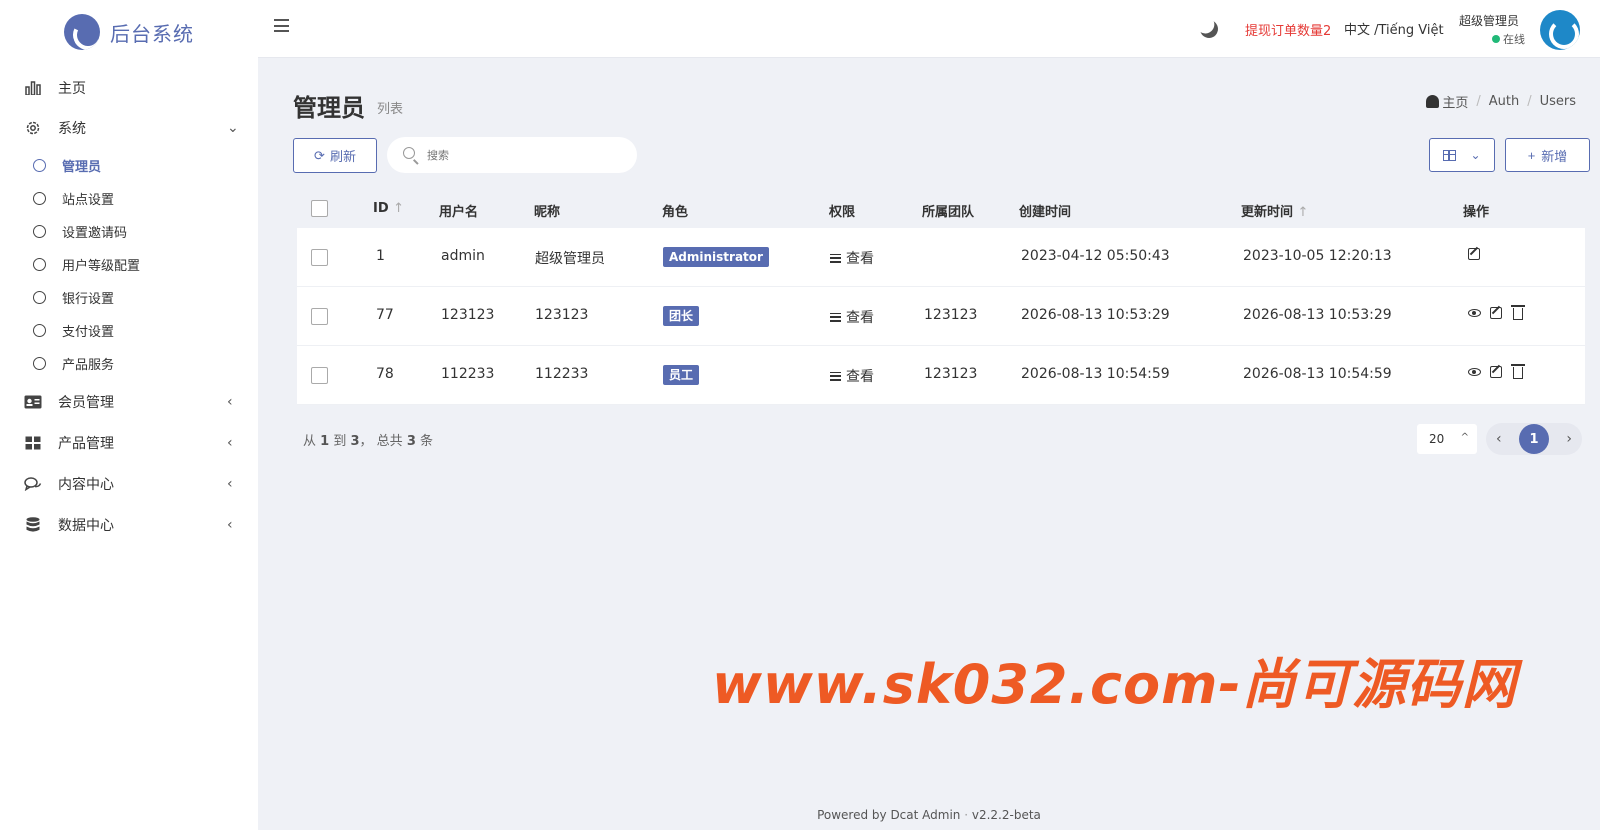 The width and height of the screenshot is (1600, 830). Describe the element at coordinates (129, 443) in the screenshot. I see `sidebar-item-product: 产品管理 ‹` at that location.